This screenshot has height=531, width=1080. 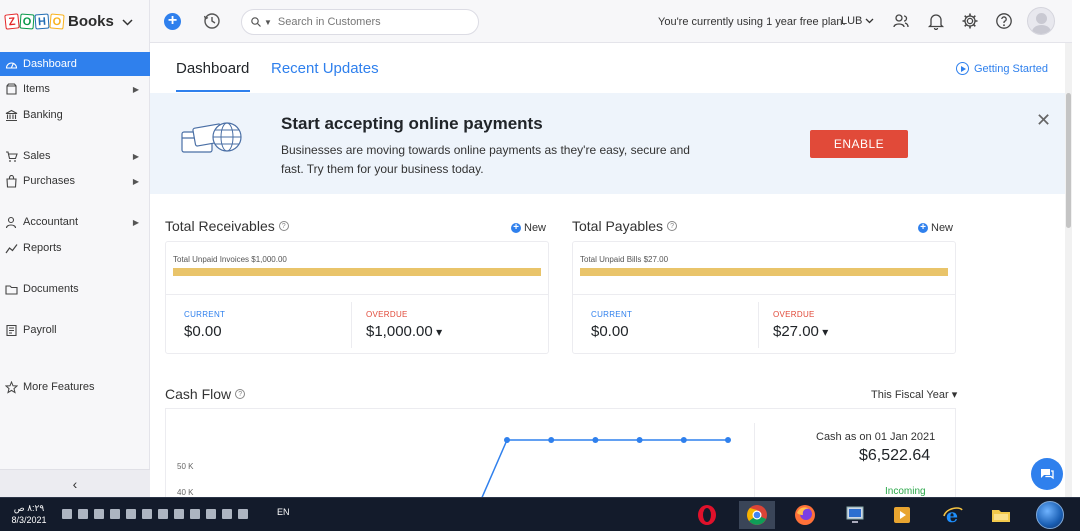 What do you see at coordinates (764, 272) in the screenshot?
I see `payables-progress-bar` at bounding box center [764, 272].